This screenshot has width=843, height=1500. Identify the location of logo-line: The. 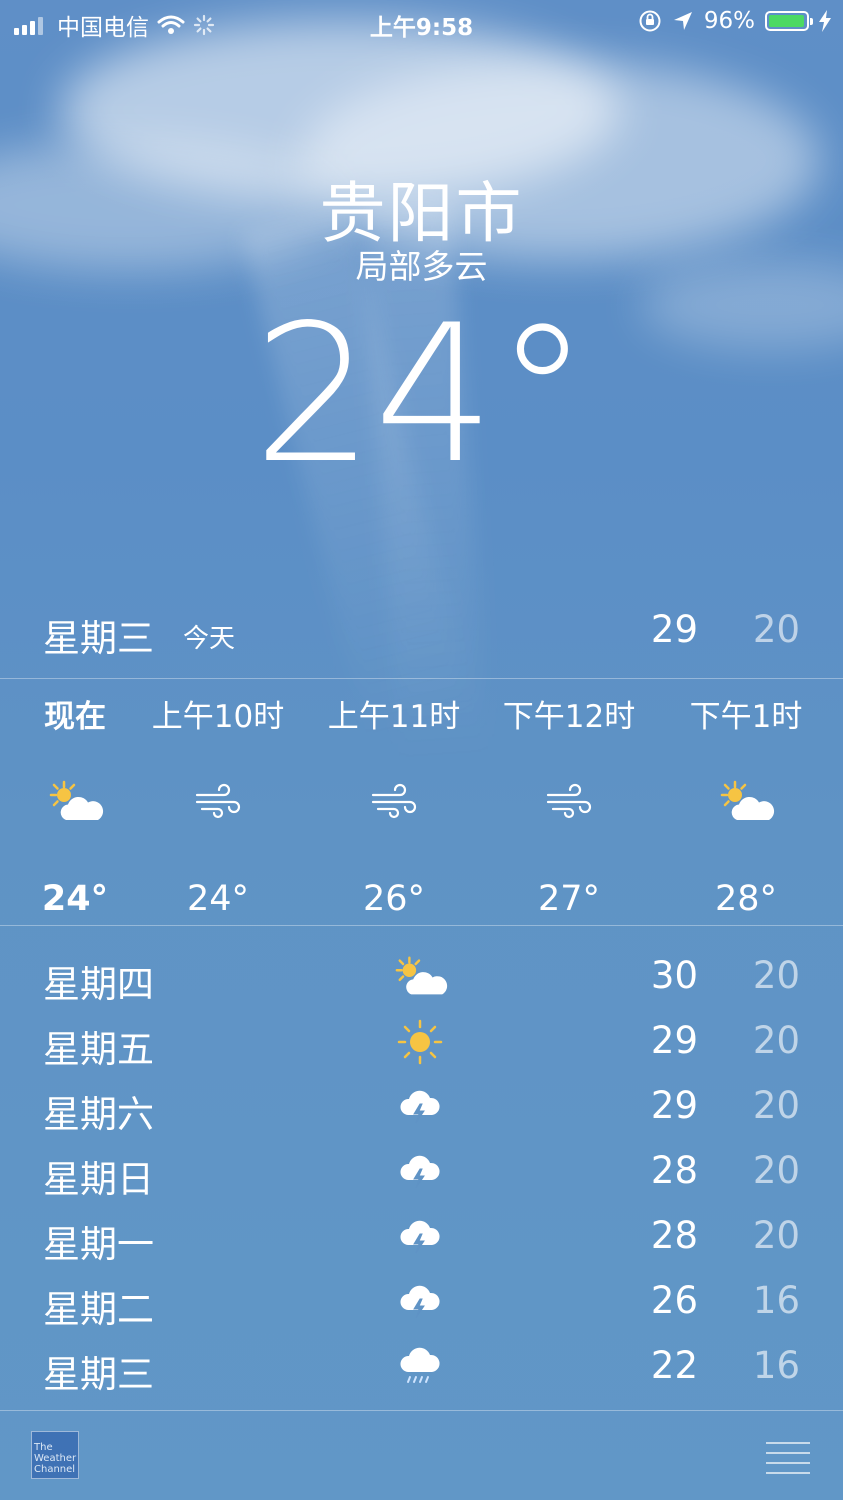
(43, 1447).